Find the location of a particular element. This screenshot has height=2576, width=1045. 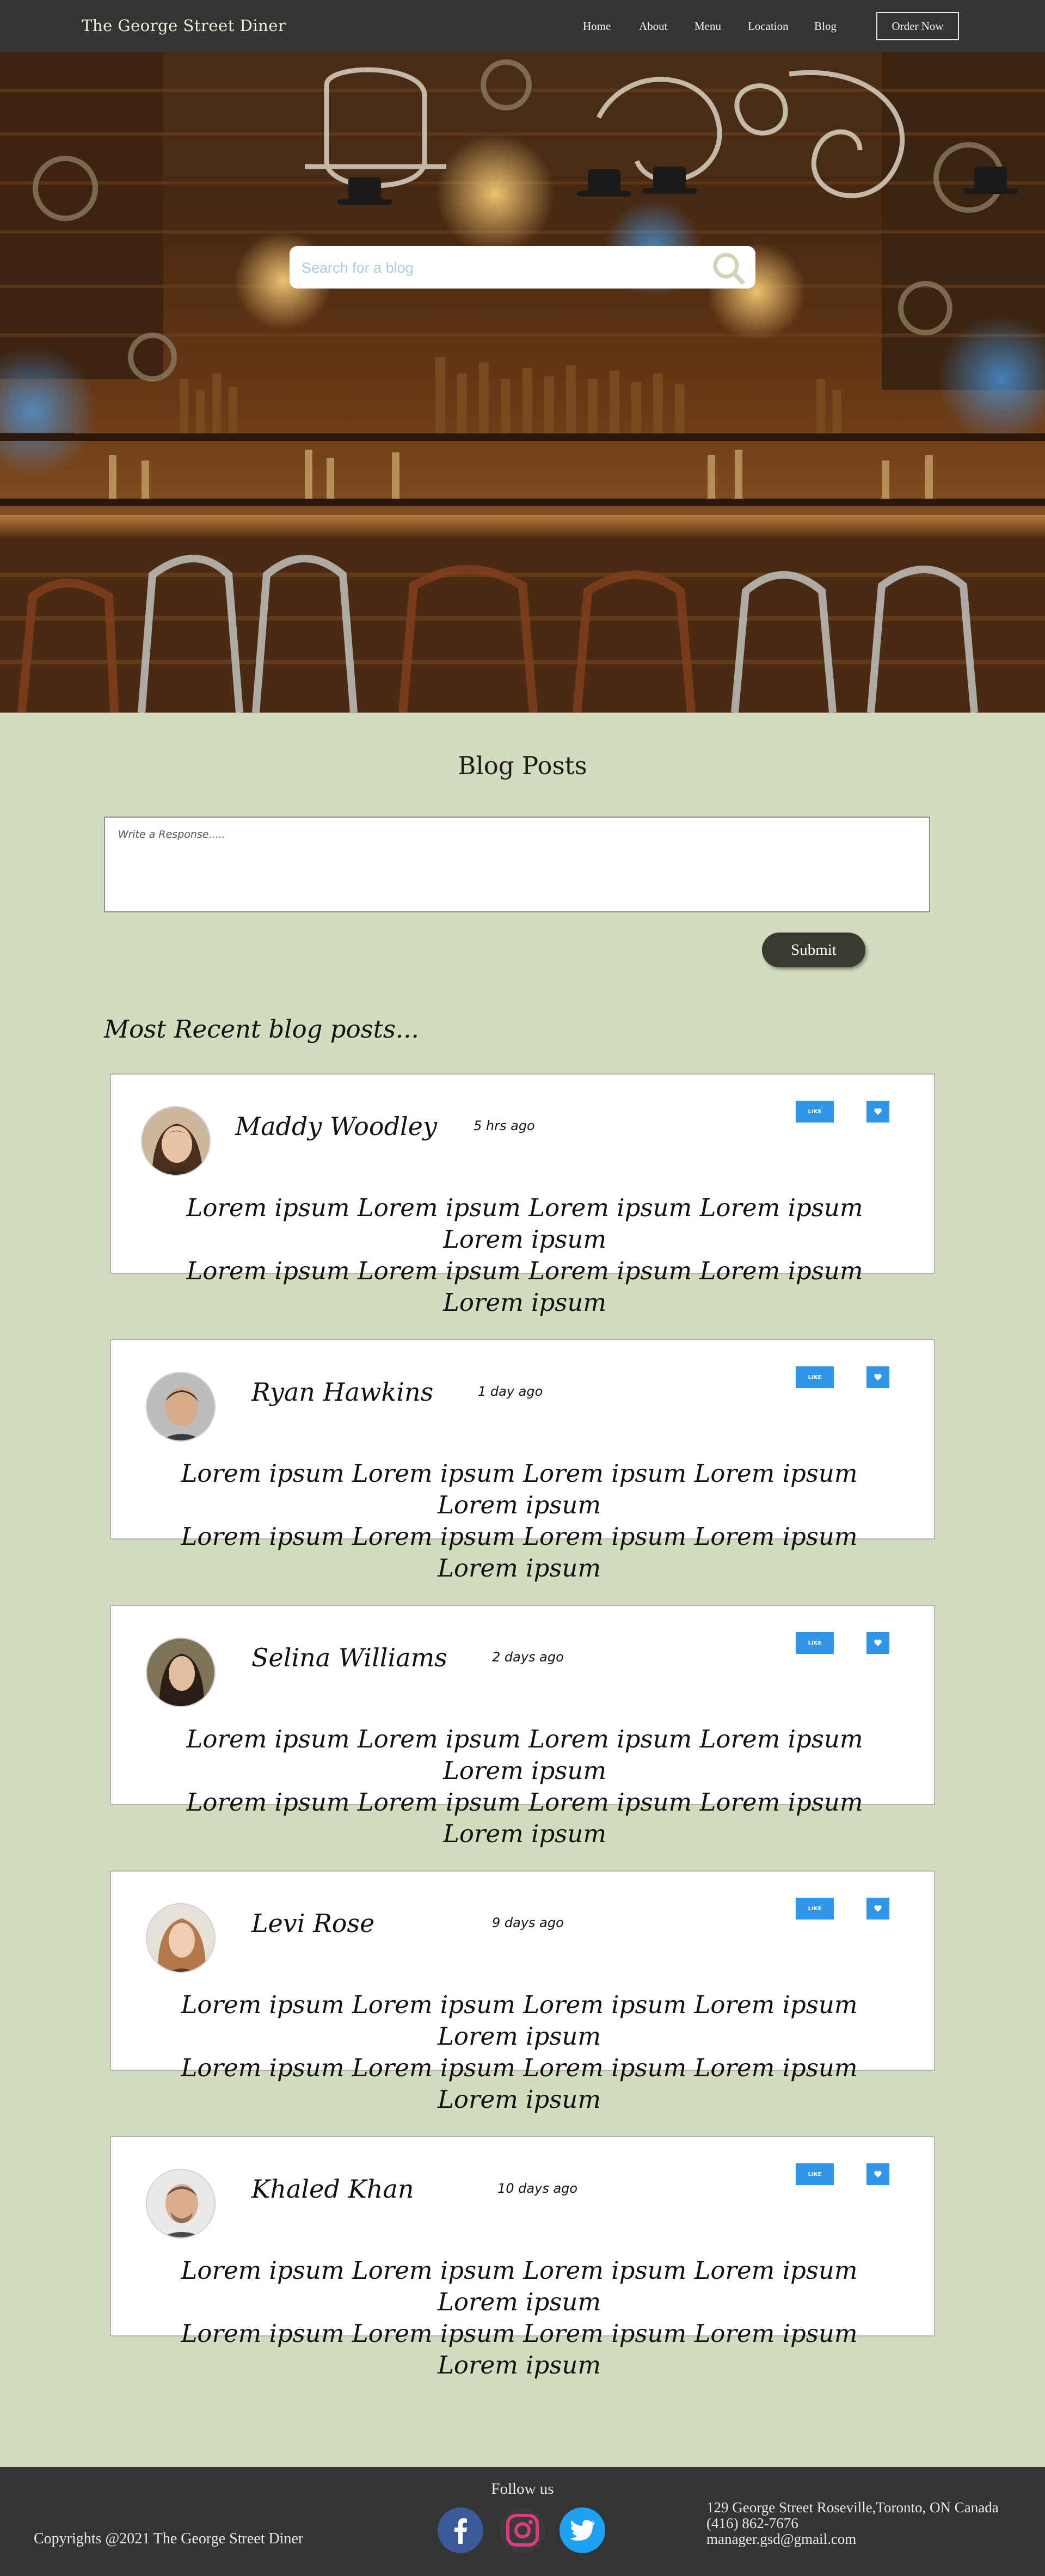

nav-link-blog: Blog is located at coordinates (826, 26).